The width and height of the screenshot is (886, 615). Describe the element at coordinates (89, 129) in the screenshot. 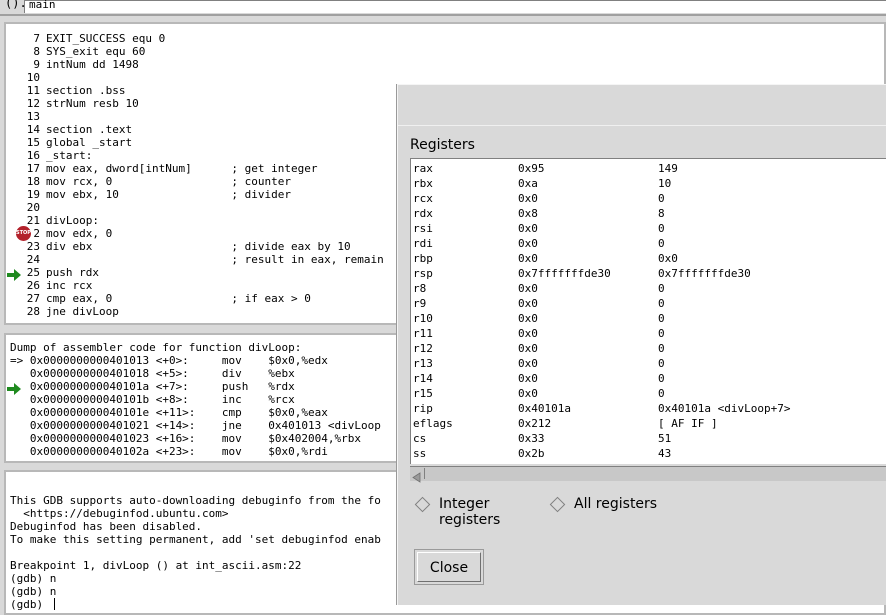

I see `source-text: section .text` at that location.